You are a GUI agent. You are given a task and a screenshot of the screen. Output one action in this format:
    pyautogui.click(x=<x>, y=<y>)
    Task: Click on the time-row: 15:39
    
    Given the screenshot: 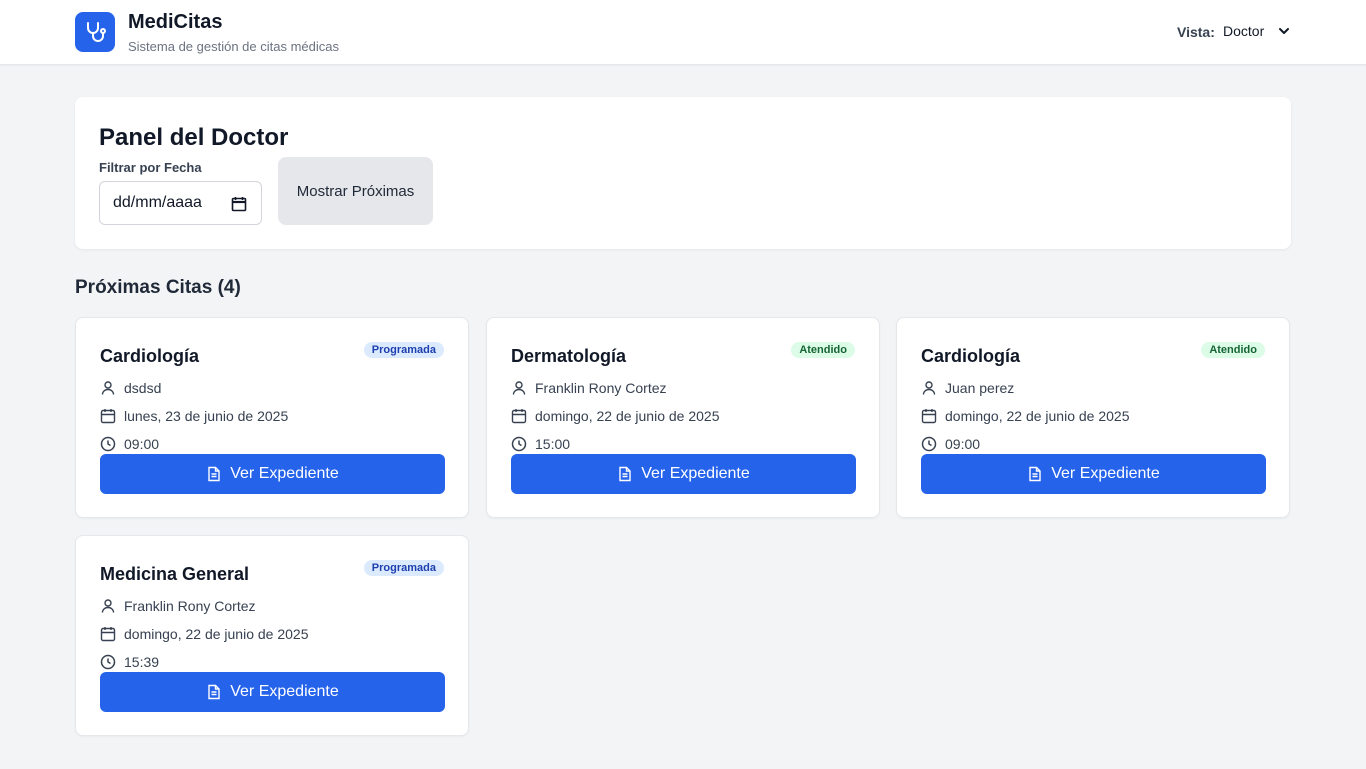 What is the action you would take?
    pyautogui.click(x=129, y=662)
    